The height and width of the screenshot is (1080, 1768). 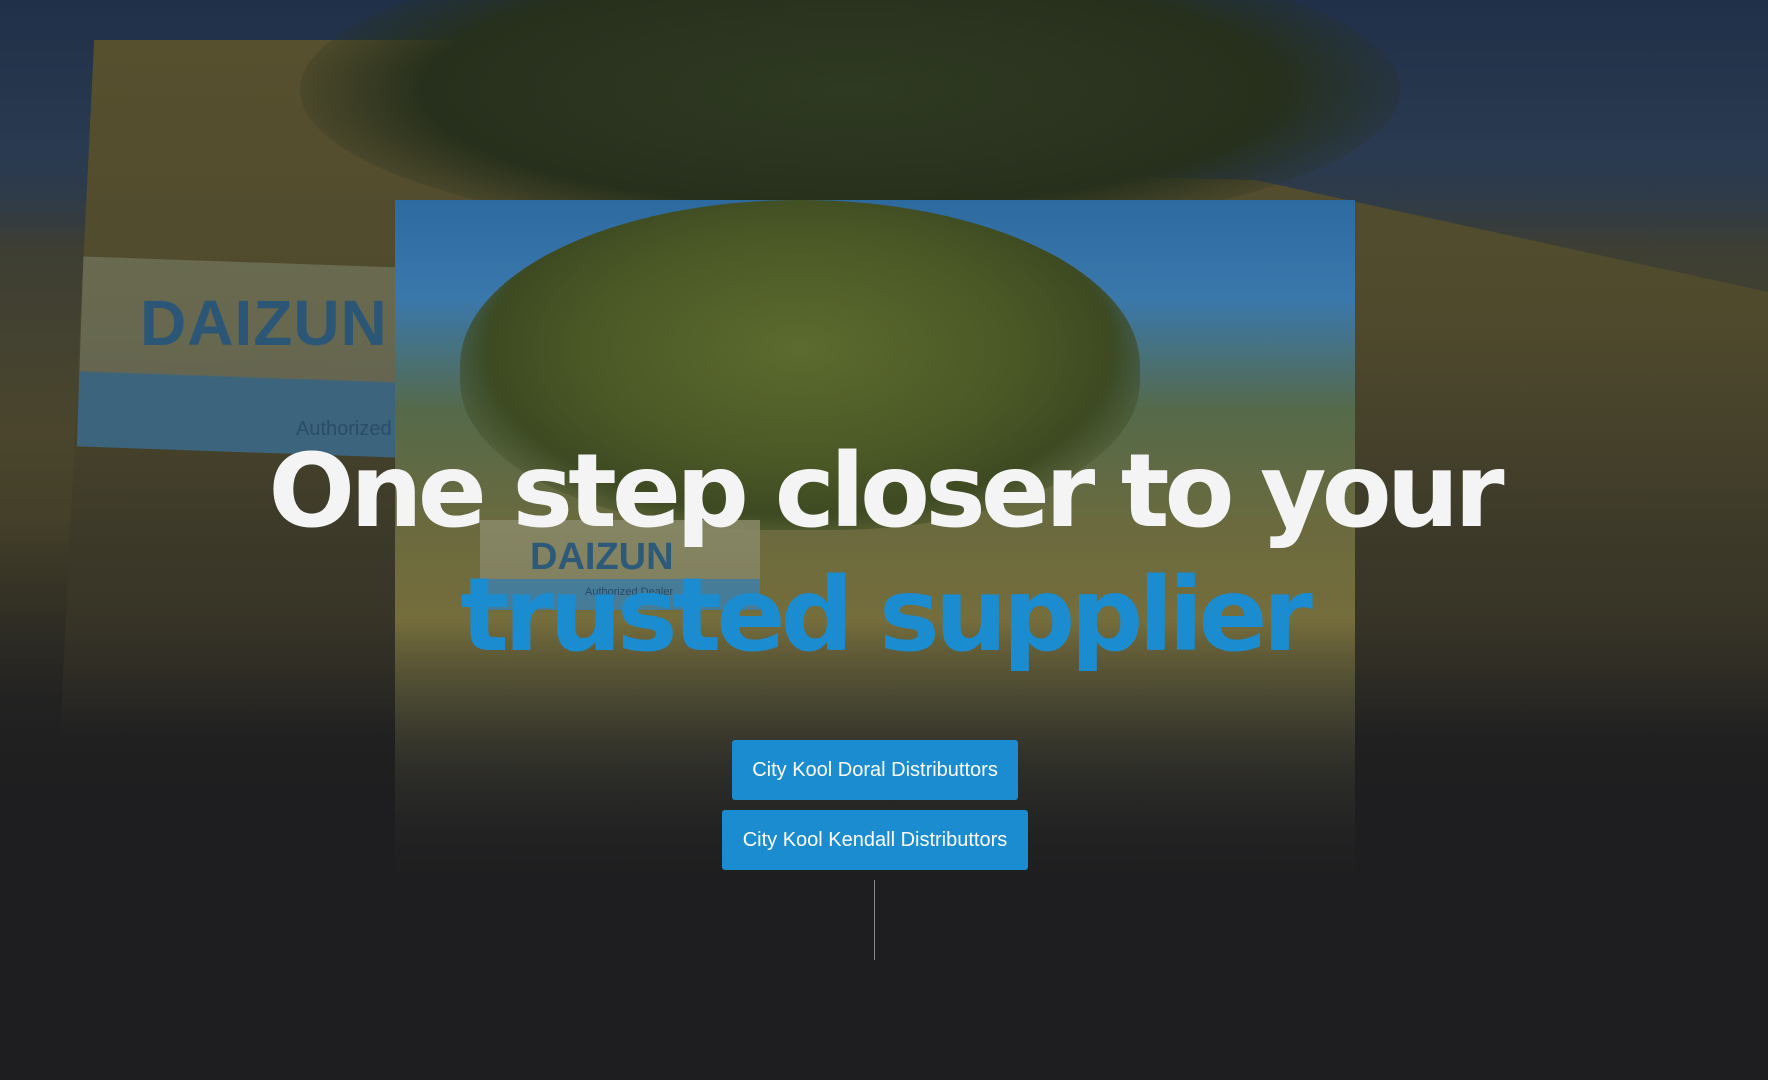 What do you see at coordinates (875, 770) in the screenshot?
I see `doral-distributors-button: City Kool Doral Distributtors` at bounding box center [875, 770].